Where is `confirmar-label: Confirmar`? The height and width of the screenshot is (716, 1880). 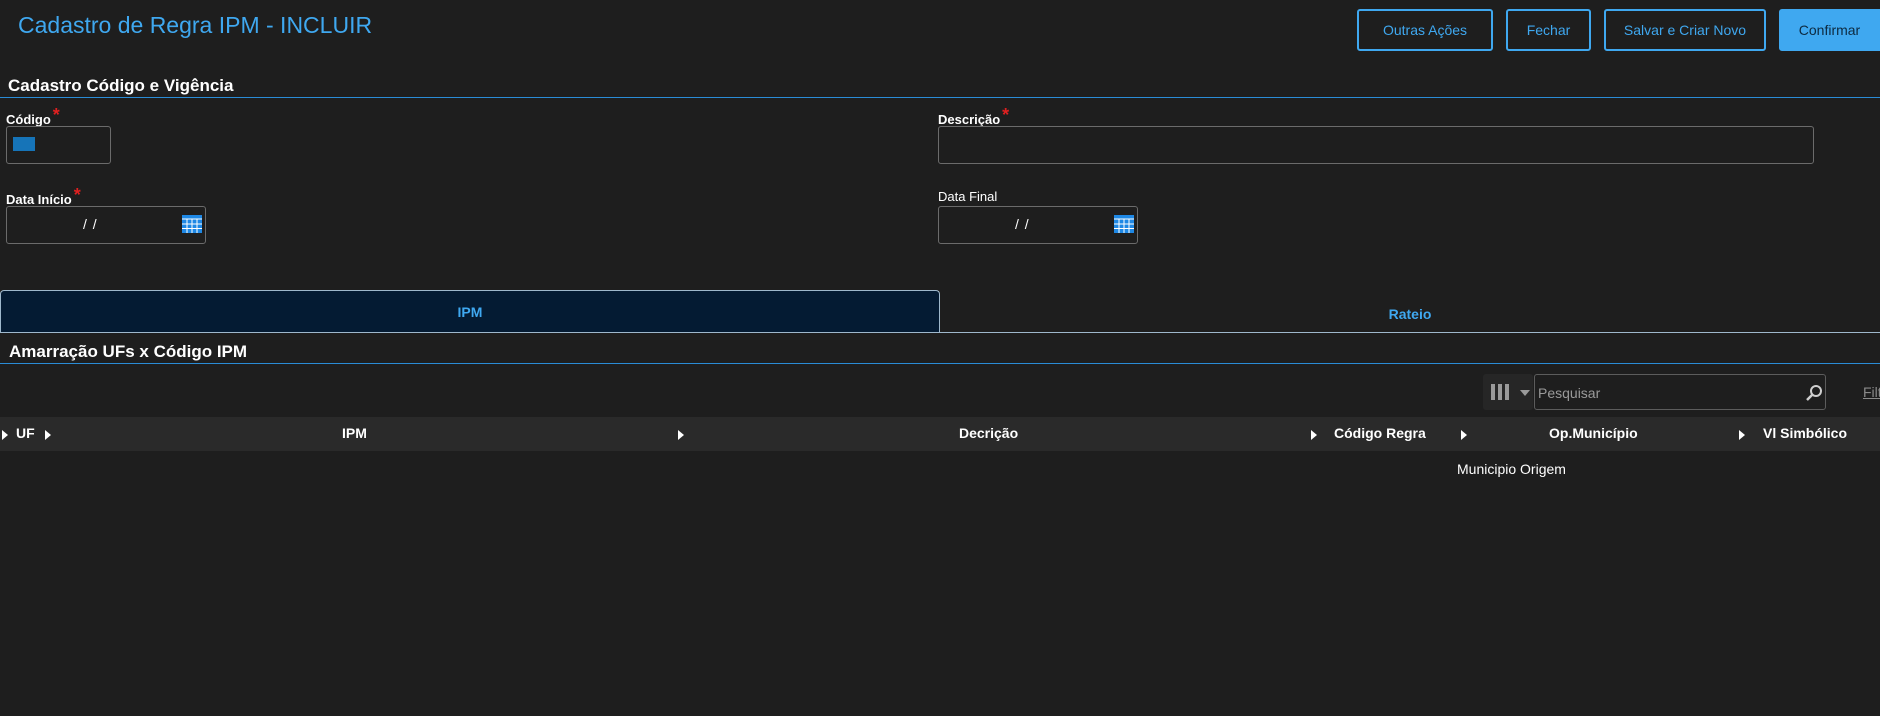
confirmar-label: Confirmar is located at coordinates (1829, 30).